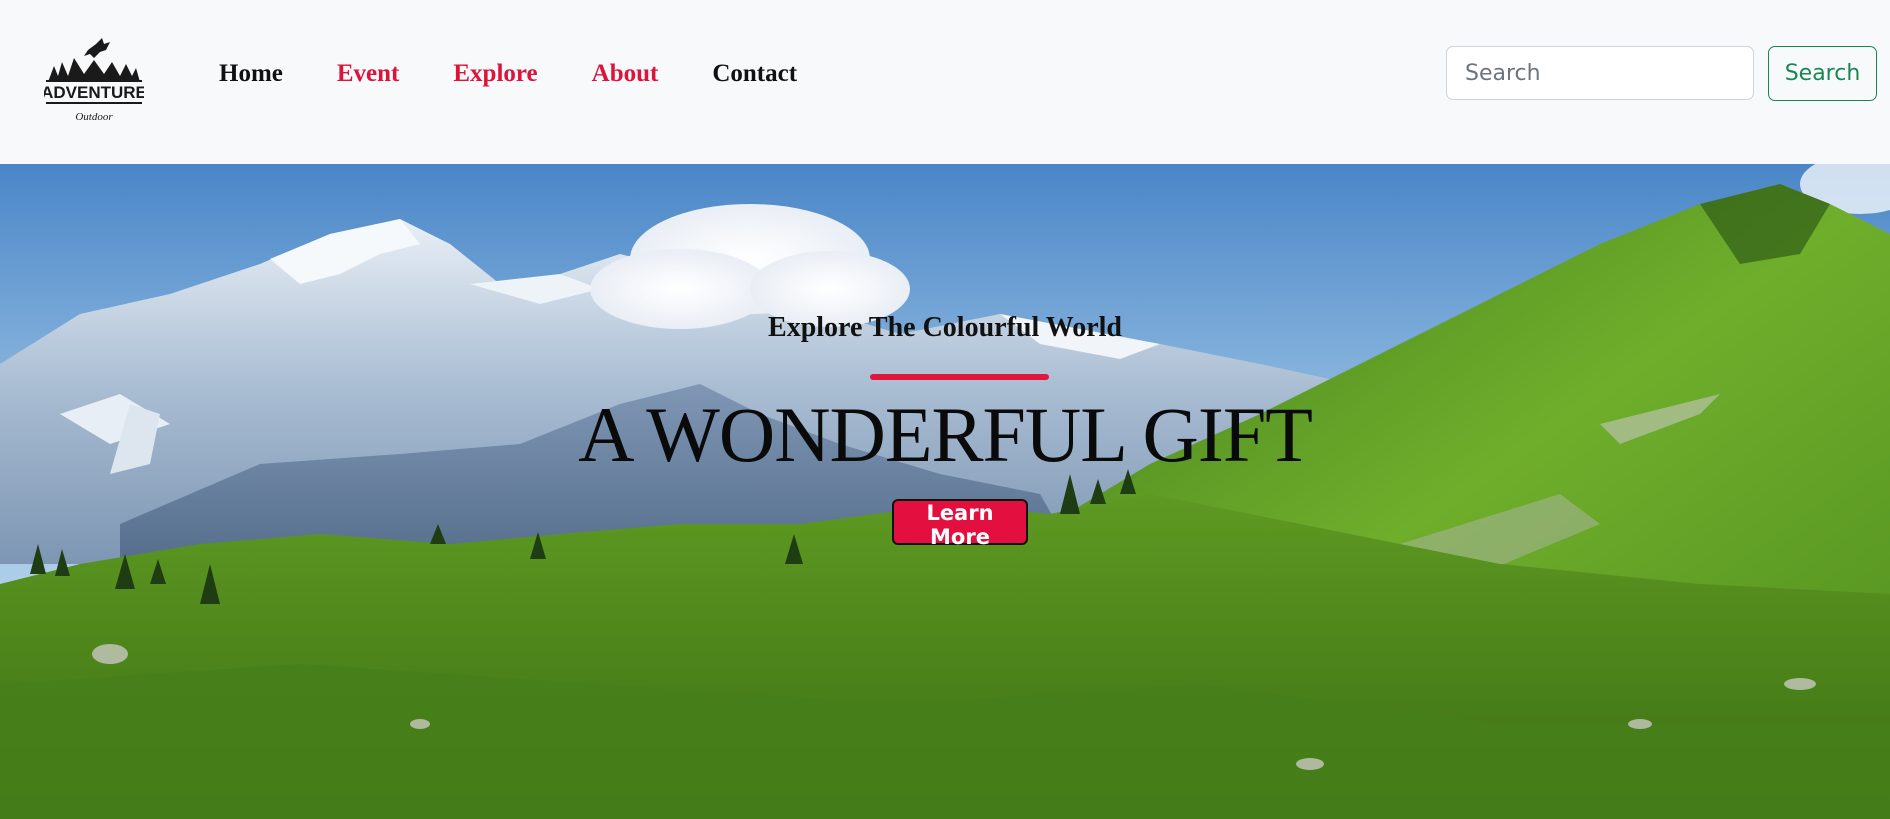 This screenshot has height=819, width=1890. I want to click on search-input, so click(1600, 73).